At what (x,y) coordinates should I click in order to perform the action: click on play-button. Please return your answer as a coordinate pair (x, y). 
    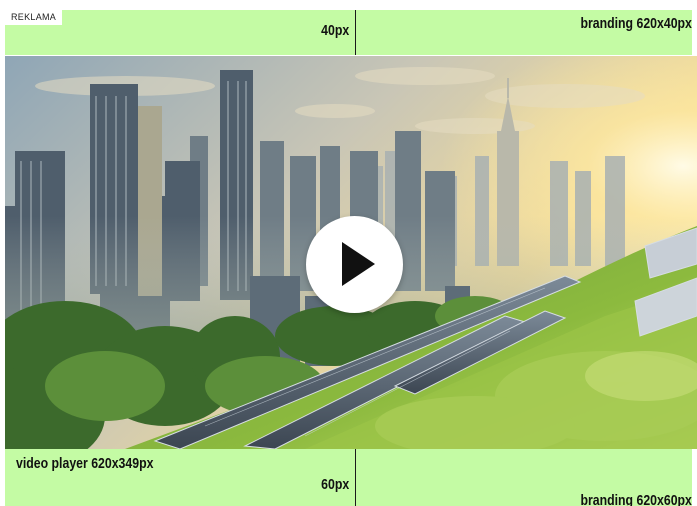
    Looking at the image, I should click on (354, 264).